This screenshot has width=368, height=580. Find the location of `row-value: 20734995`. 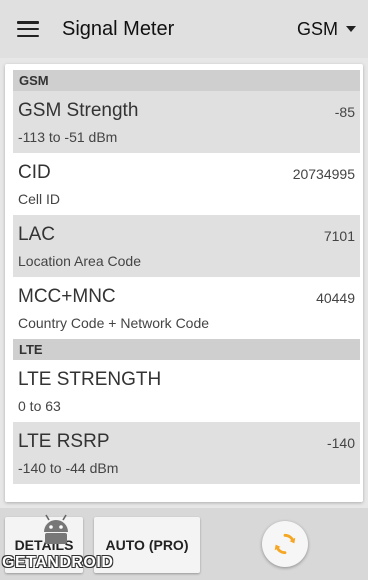

row-value: 20734995 is located at coordinates (323, 174).